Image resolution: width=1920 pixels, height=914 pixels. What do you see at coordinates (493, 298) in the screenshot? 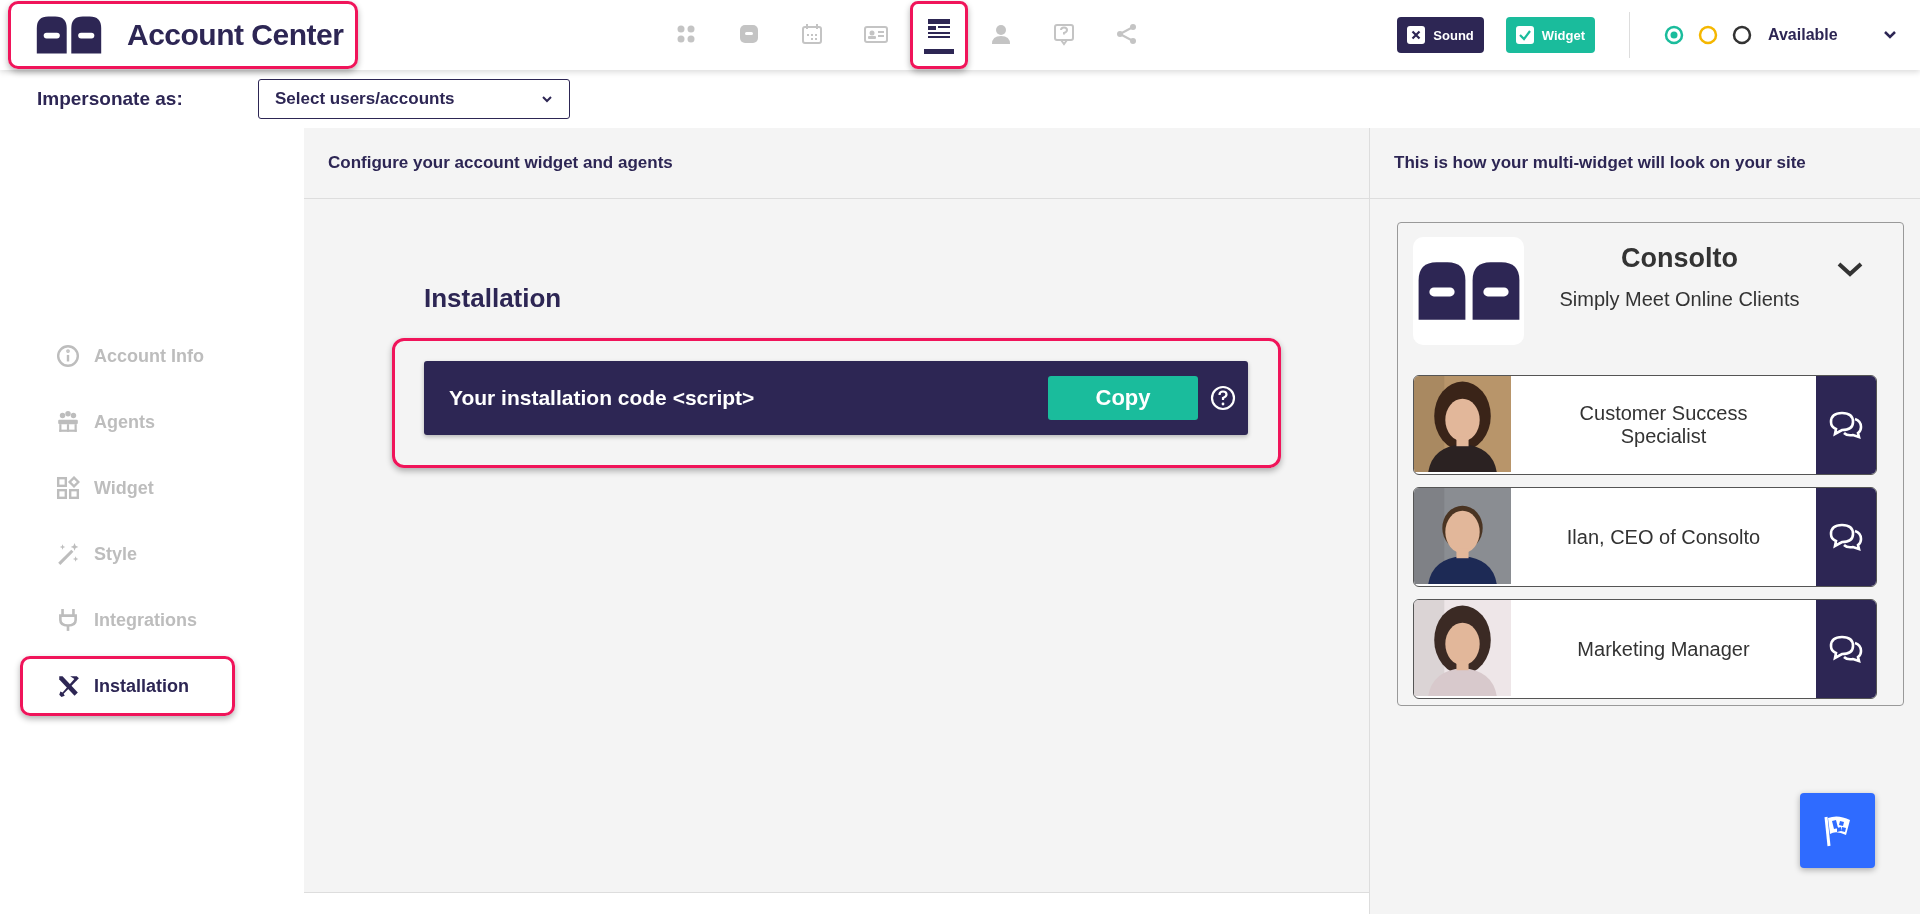
I see `section-title: Installation` at bounding box center [493, 298].